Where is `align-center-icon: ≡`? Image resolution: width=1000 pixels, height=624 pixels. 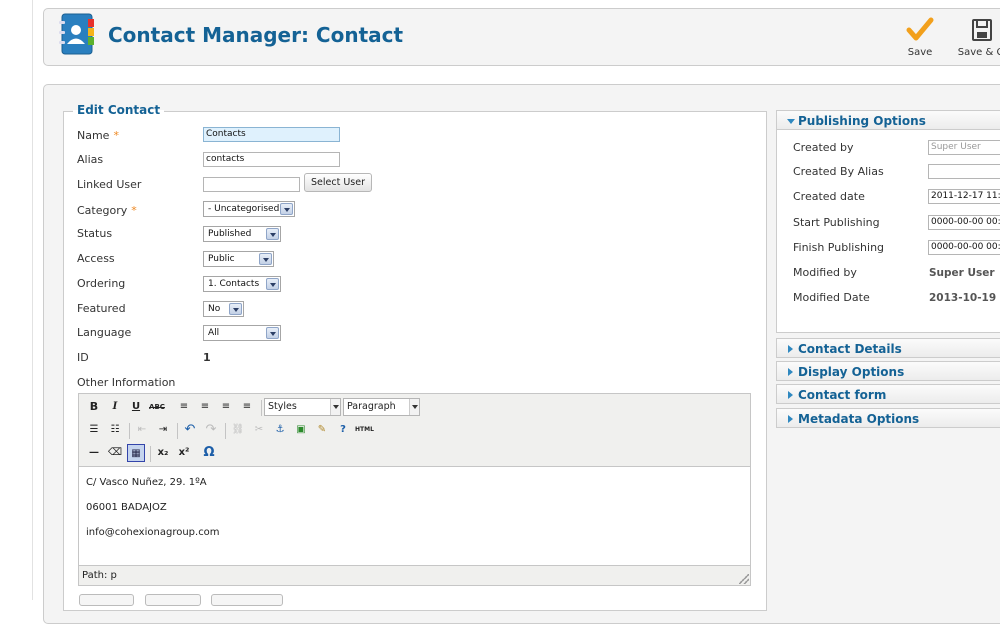 align-center-icon: ≡ is located at coordinates (205, 407).